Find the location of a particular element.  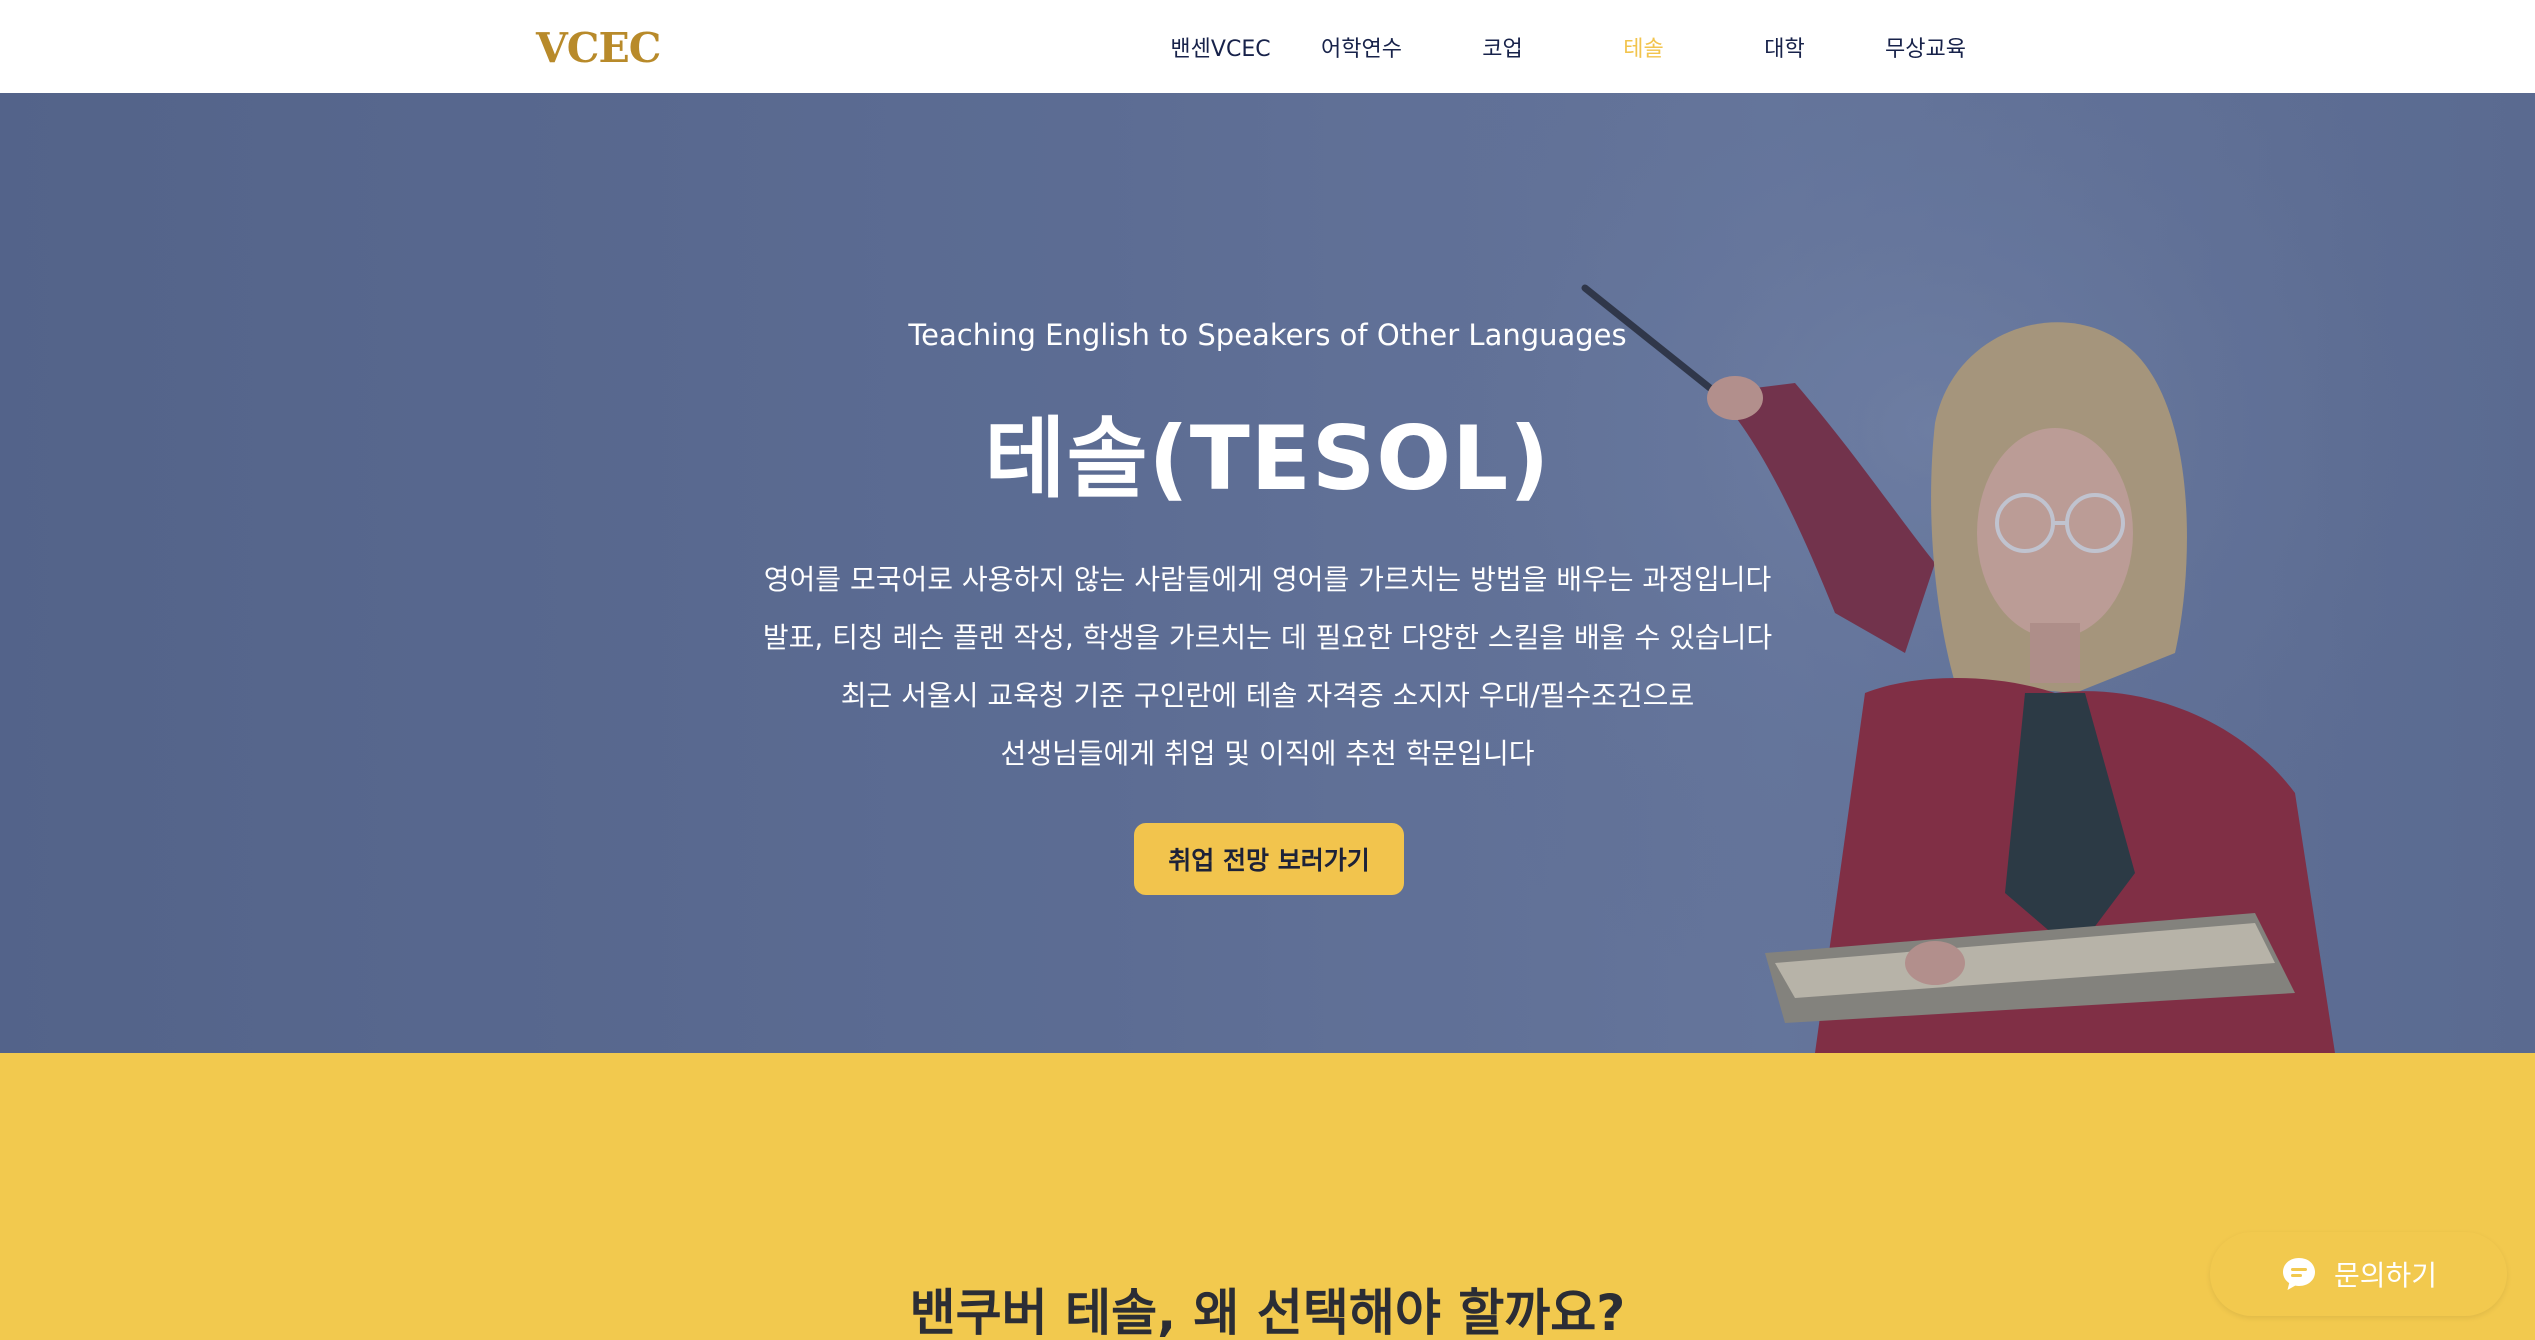

inquiry-chat-button: 문의하기 is located at coordinates (2358, 1274).